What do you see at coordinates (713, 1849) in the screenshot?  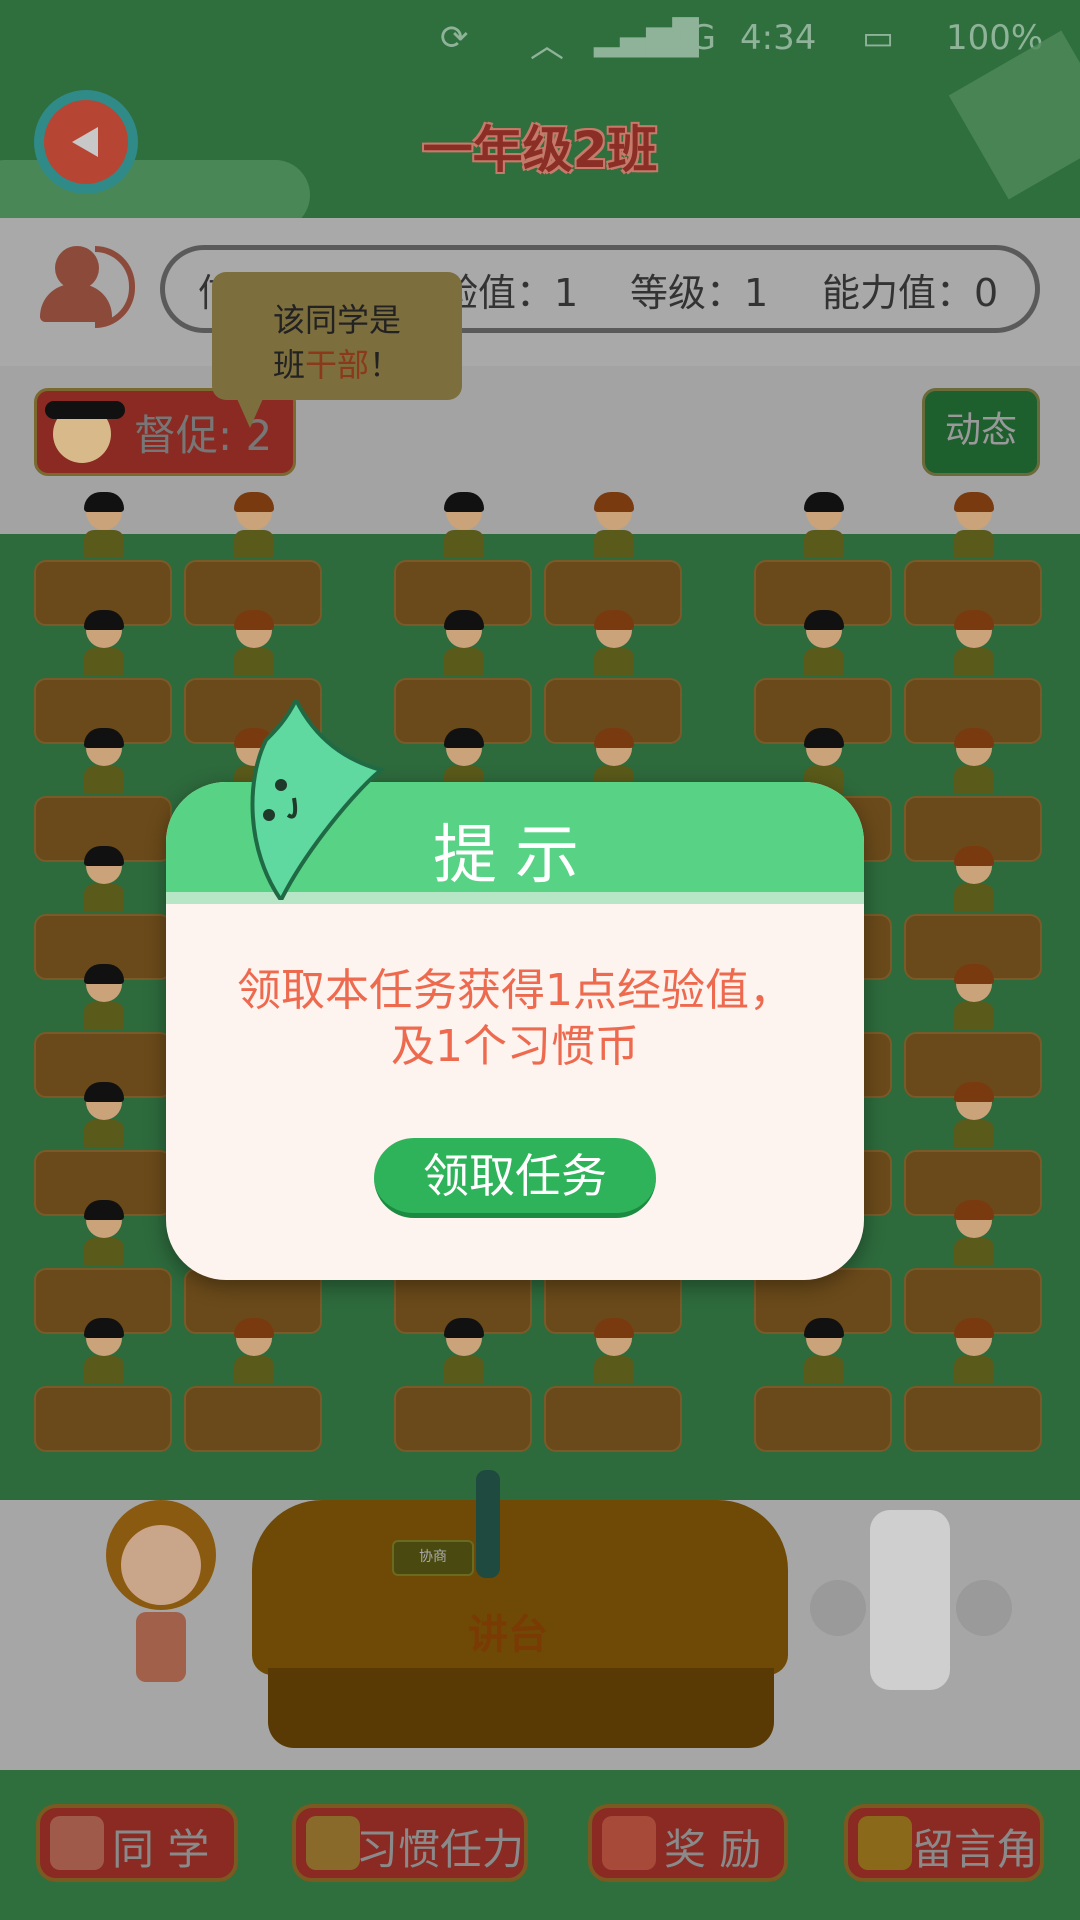 I see `nav-rewards-label: 奖 励` at bounding box center [713, 1849].